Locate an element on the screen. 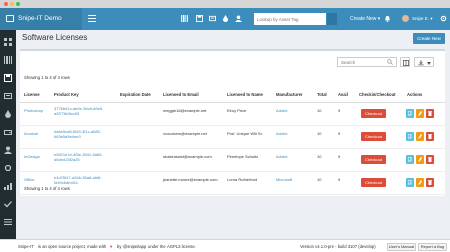 Image resolution: width=450 pixels, height=252 pixels. columns-icon is located at coordinates (406, 63).